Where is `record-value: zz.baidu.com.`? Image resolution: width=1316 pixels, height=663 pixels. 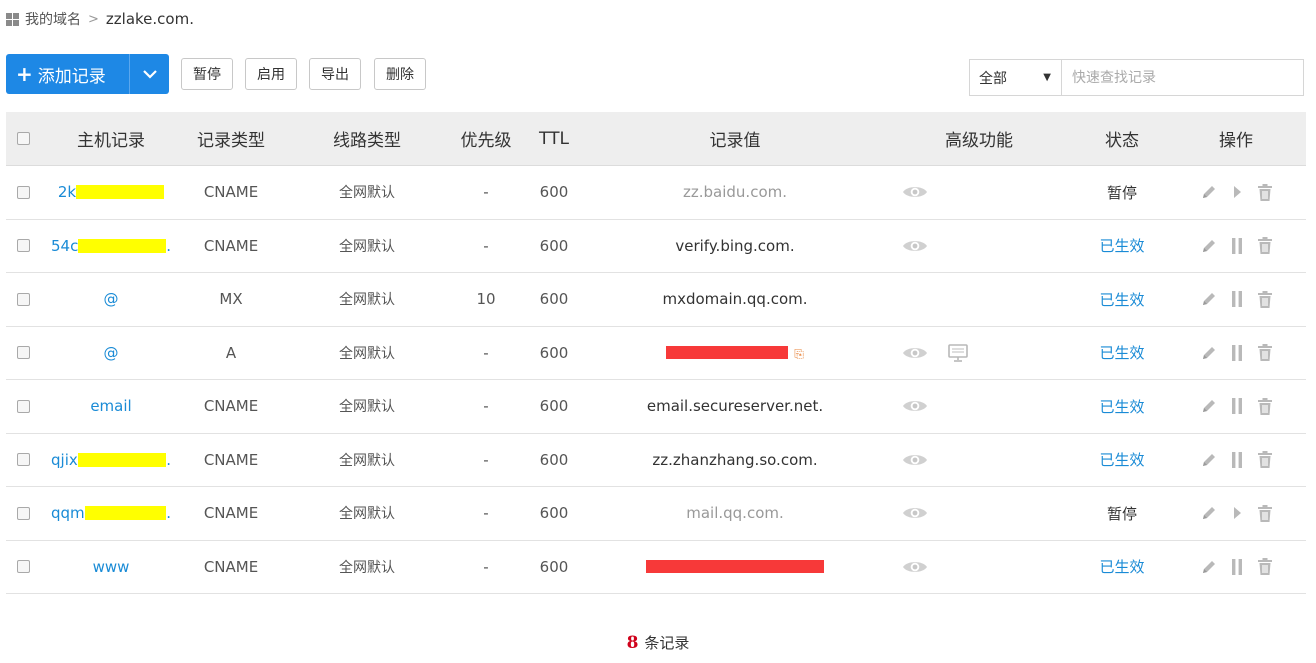 record-value: zz.baidu.com. is located at coordinates (735, 192).